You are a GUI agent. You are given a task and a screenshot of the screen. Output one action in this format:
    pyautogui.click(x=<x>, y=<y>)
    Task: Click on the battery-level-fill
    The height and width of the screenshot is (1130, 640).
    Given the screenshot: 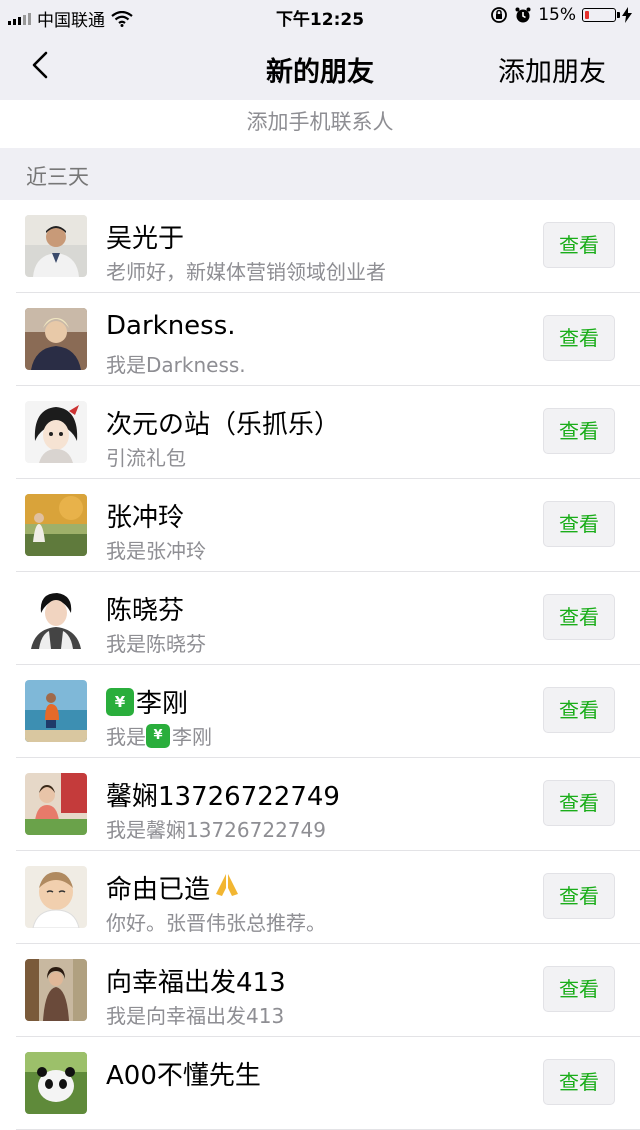 What is the action you would take?
    pyautogui.click(x=587, y=15)
    